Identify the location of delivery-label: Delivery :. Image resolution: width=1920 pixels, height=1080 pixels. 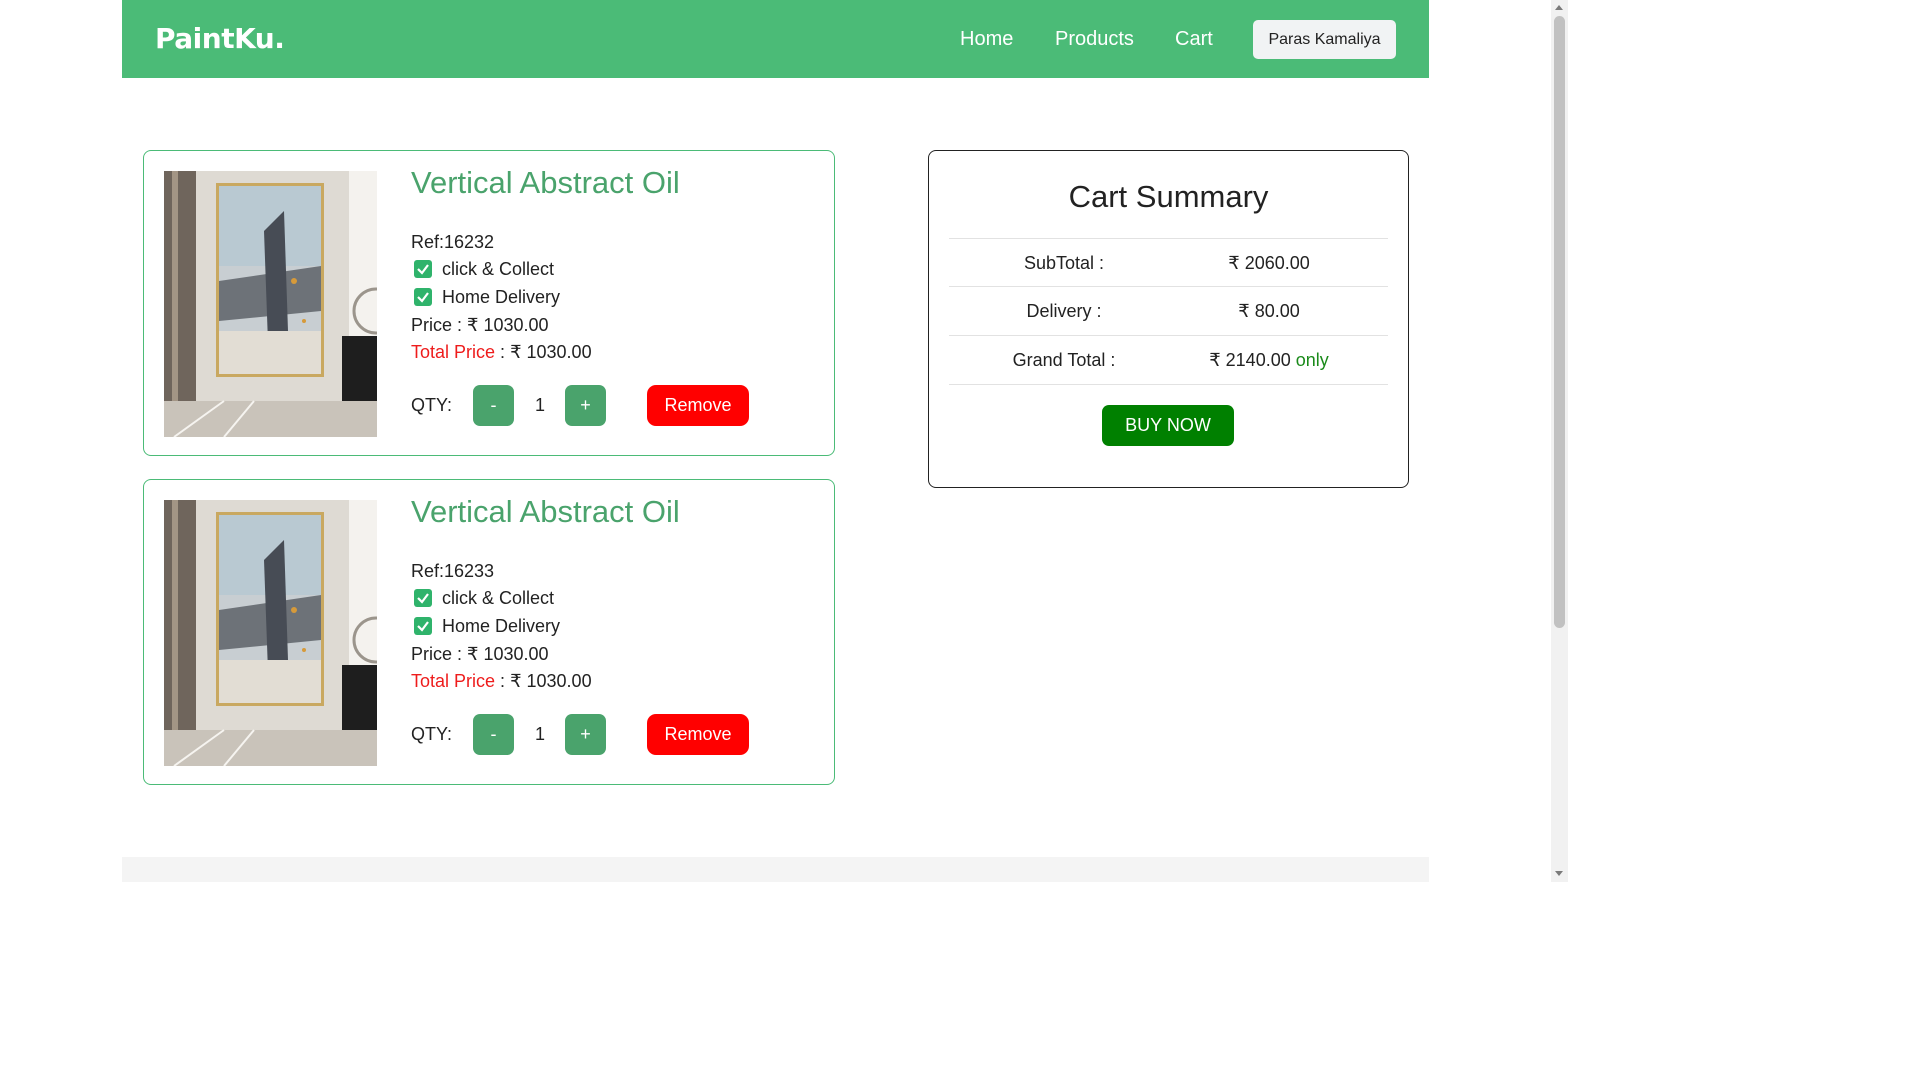
(1064, 311).